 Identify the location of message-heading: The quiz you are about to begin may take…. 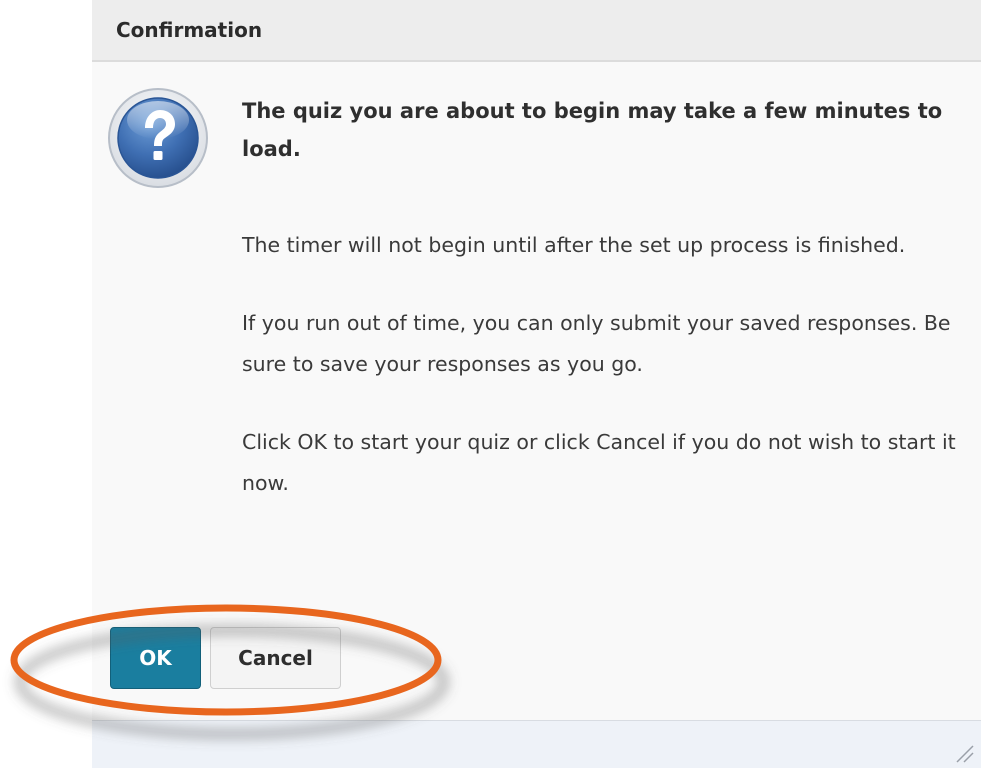
(592, 130).